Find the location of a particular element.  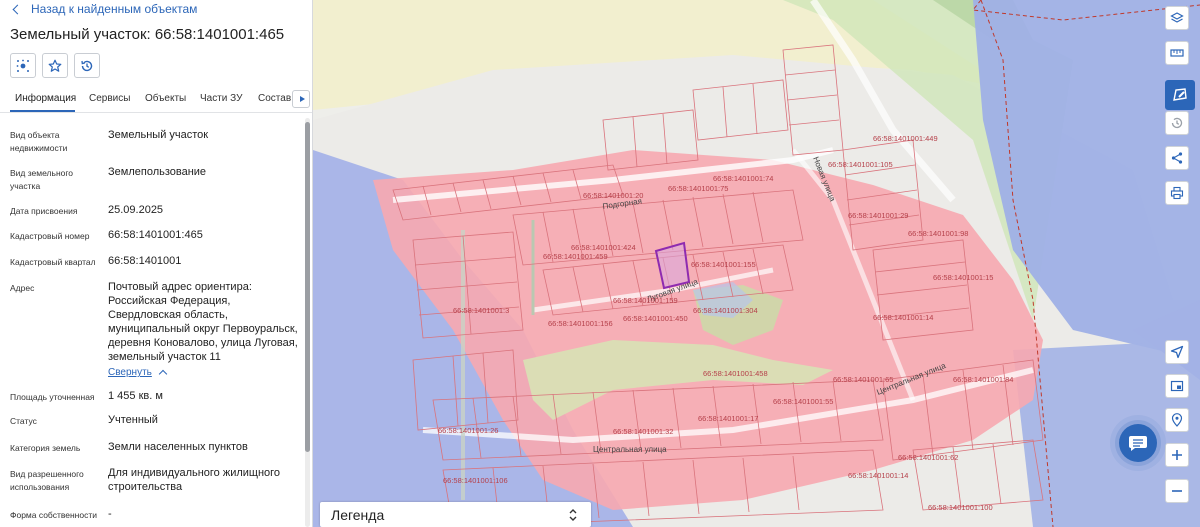

parcel-label: 66:58:1401001:304 is located at coordinates (725, 310).